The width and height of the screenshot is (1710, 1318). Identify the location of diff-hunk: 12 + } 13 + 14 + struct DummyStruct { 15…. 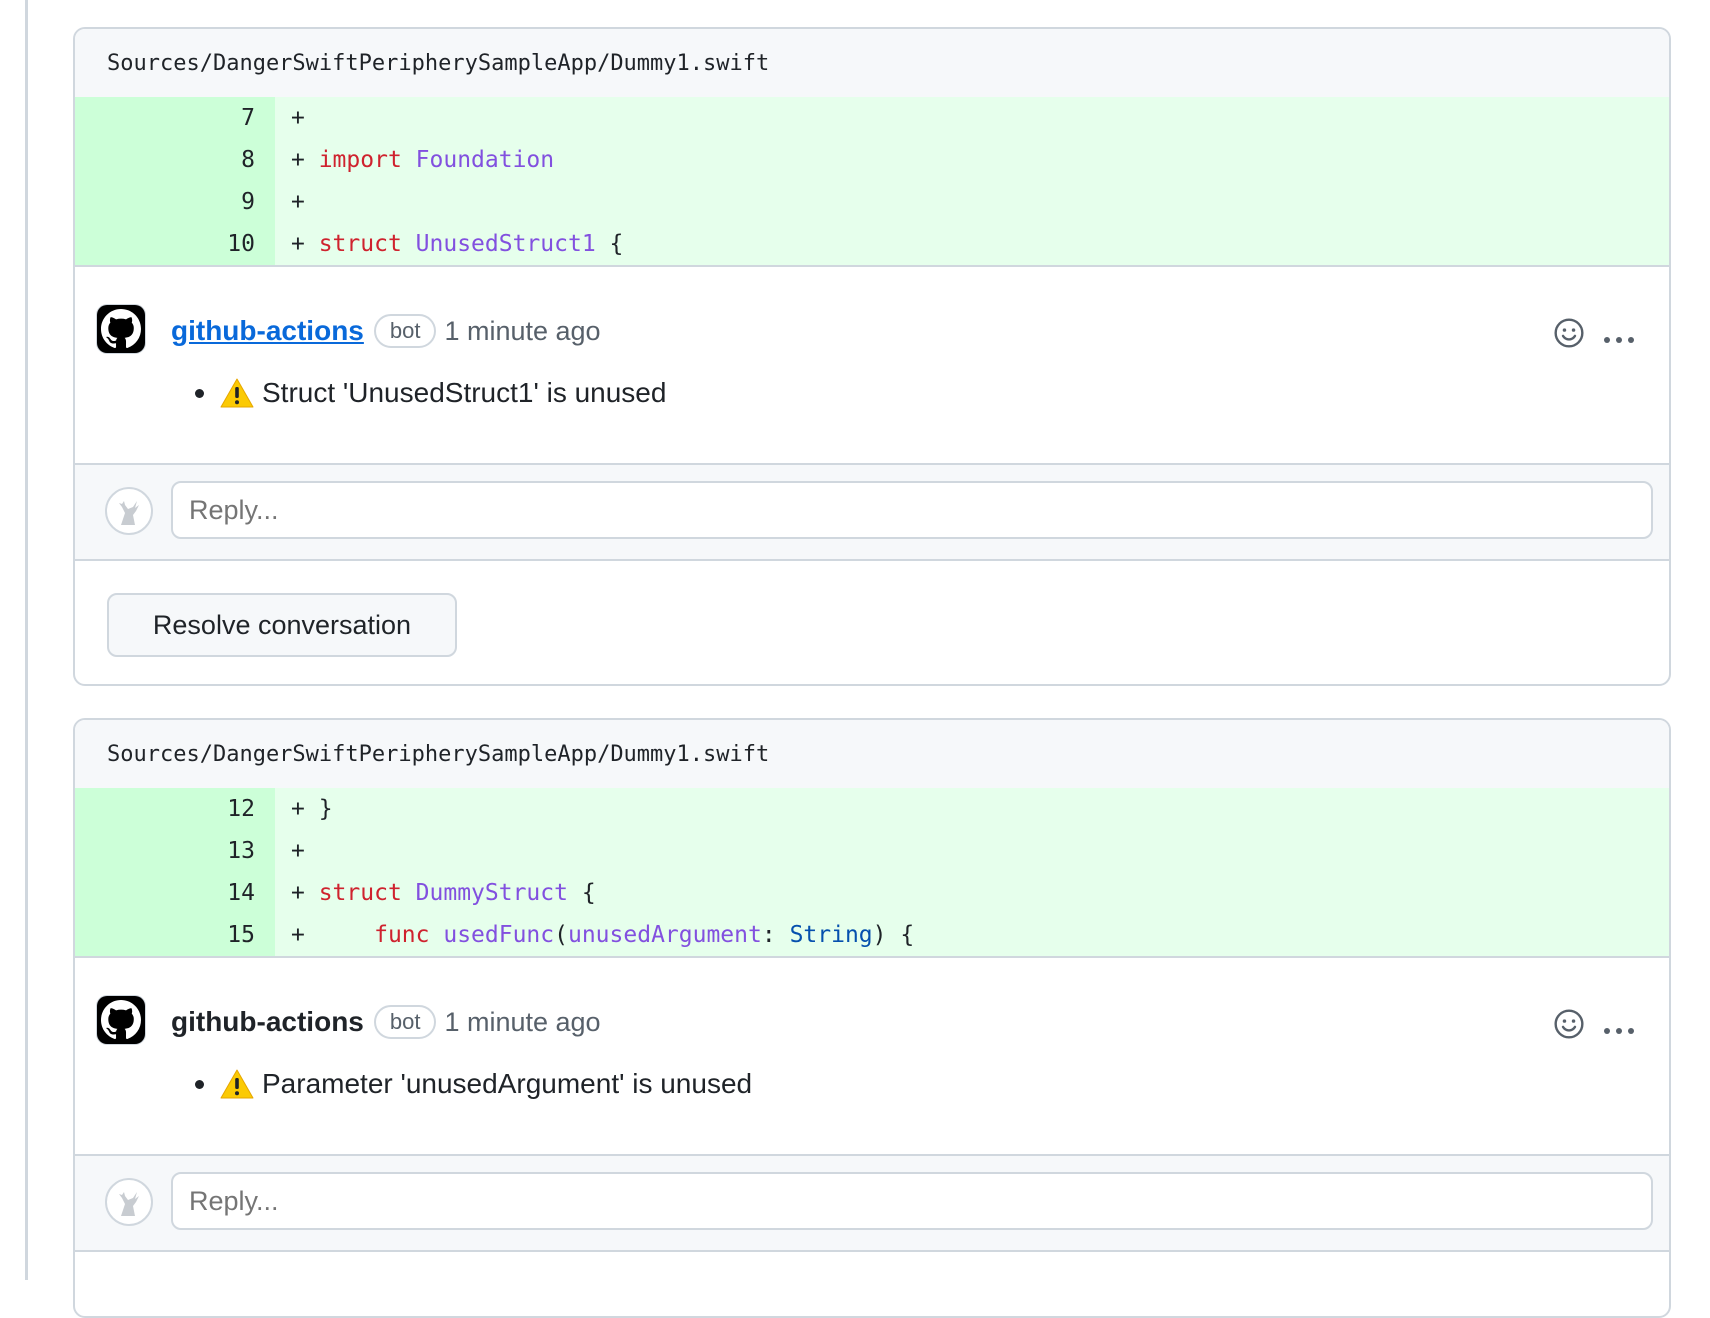
(872, 873).